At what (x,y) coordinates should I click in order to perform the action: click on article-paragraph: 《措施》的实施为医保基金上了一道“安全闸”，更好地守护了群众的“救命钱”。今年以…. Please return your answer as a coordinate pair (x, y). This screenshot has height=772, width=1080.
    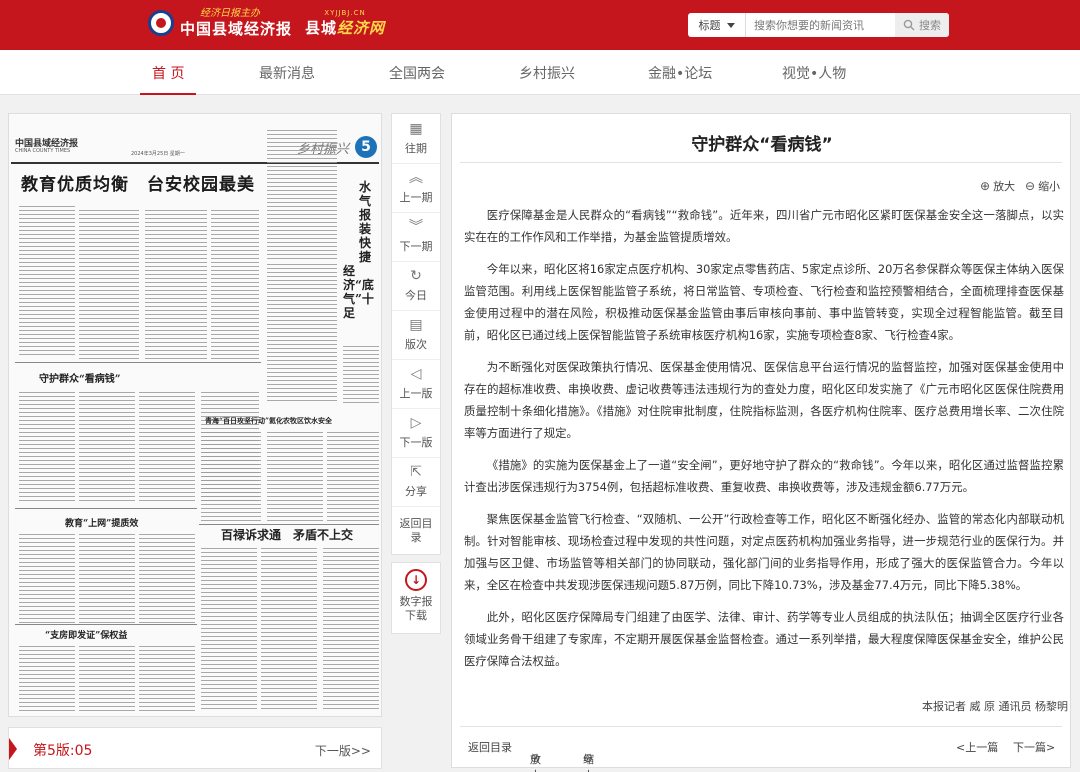
    Looking at the image, I should click on (764, 476).